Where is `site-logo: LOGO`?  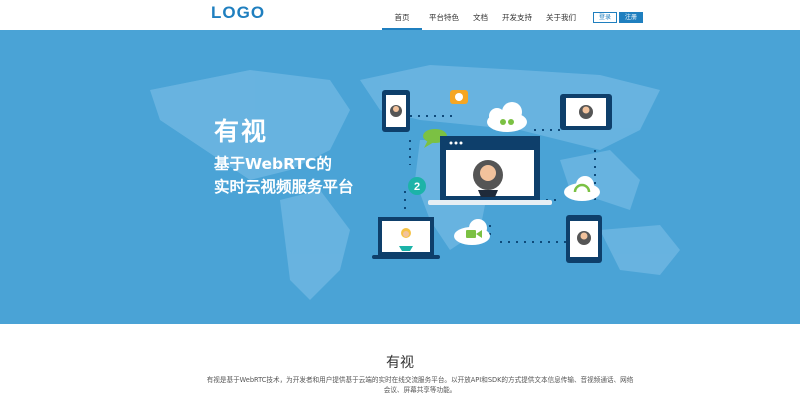 site-logo: LOGO is located at coordinates (238, 13).